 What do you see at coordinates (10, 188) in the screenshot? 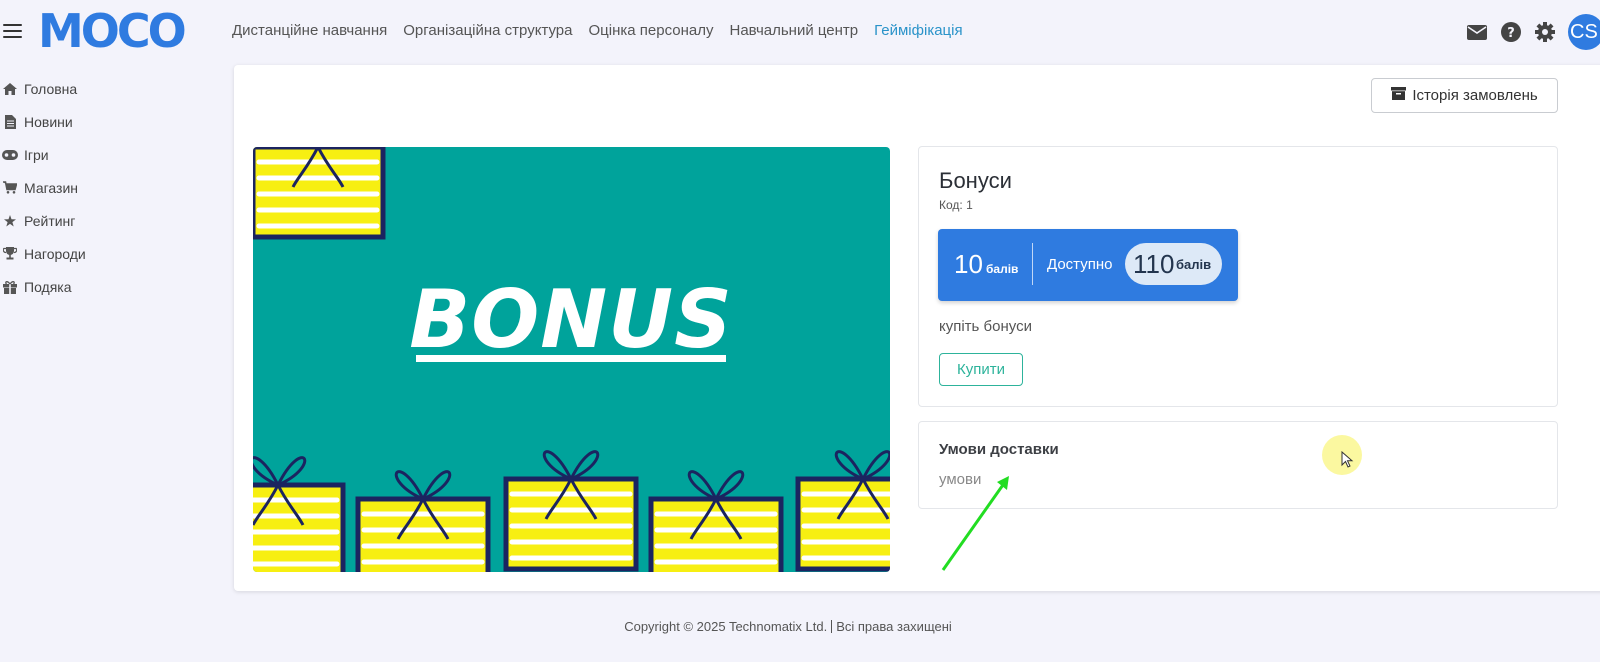
I see `cart-icon` at bounding box center [10, 188].